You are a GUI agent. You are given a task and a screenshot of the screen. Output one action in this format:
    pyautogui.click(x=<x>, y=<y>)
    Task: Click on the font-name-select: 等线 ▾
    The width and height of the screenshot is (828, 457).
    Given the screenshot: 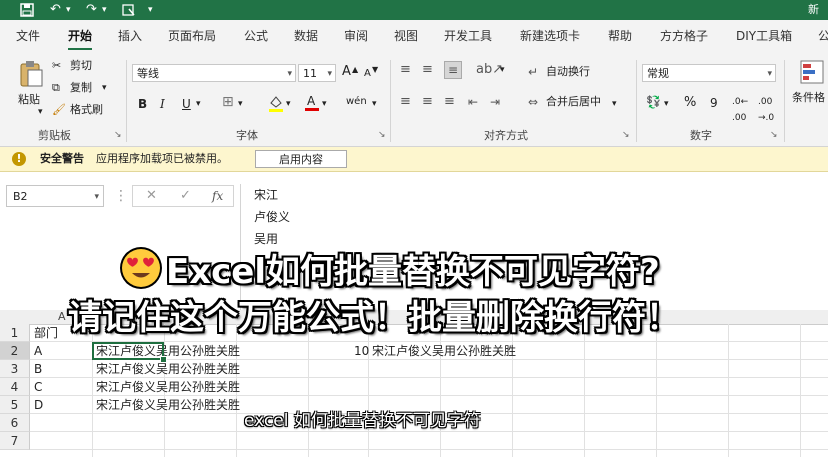 What is the action you would take?
    pyautogui.click(x=214, y=73)
    